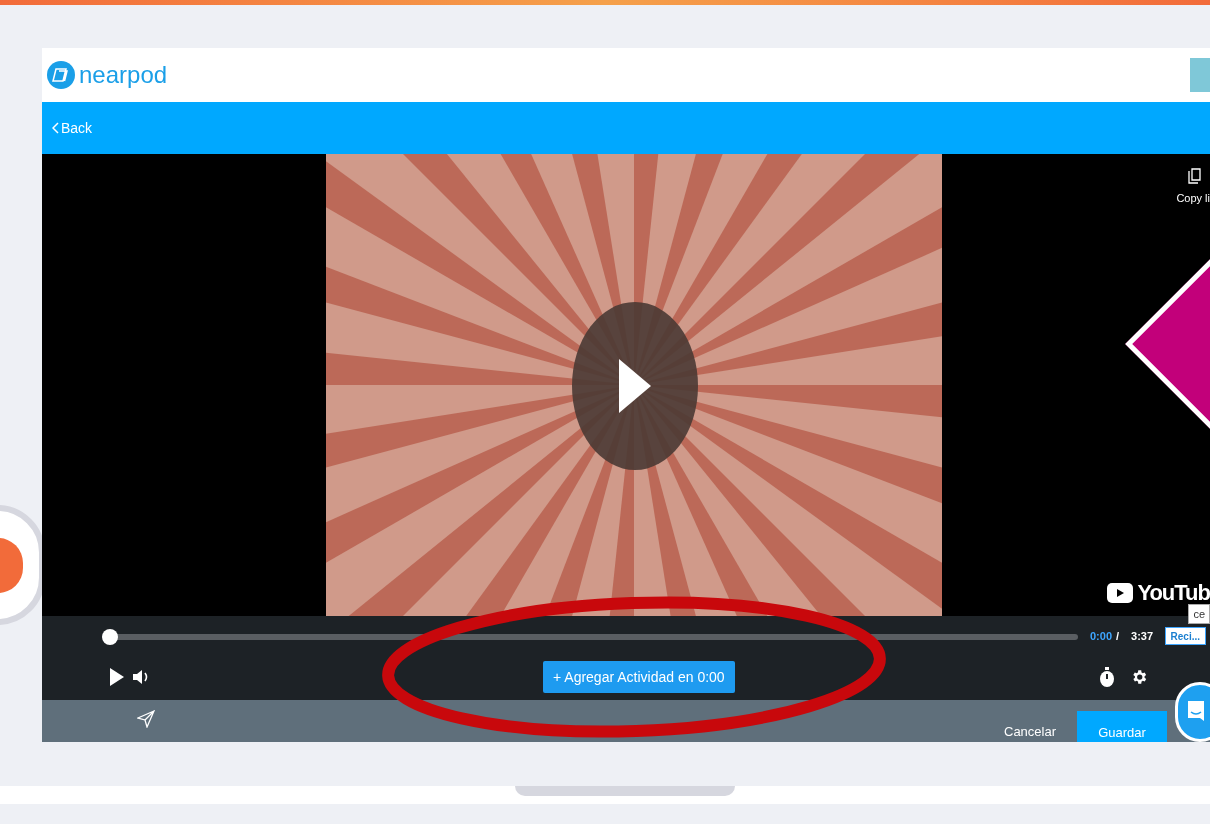 The height and width of the screenshot is (824, 1210). I want to click on progress-thumb, so click(110, 637).